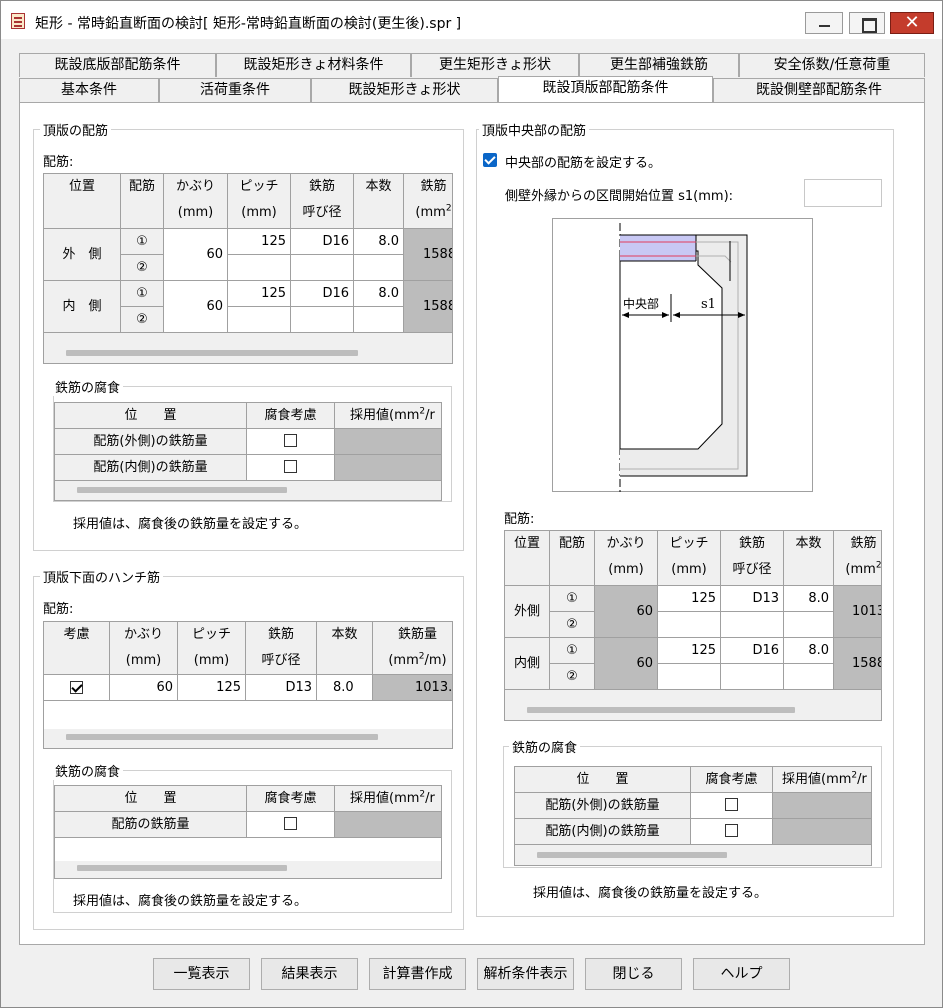 This screenshot has width=943, height=1008. I want to click on tab-safety-factor-load: 安全係数/任意荷重, so click(832, 65).